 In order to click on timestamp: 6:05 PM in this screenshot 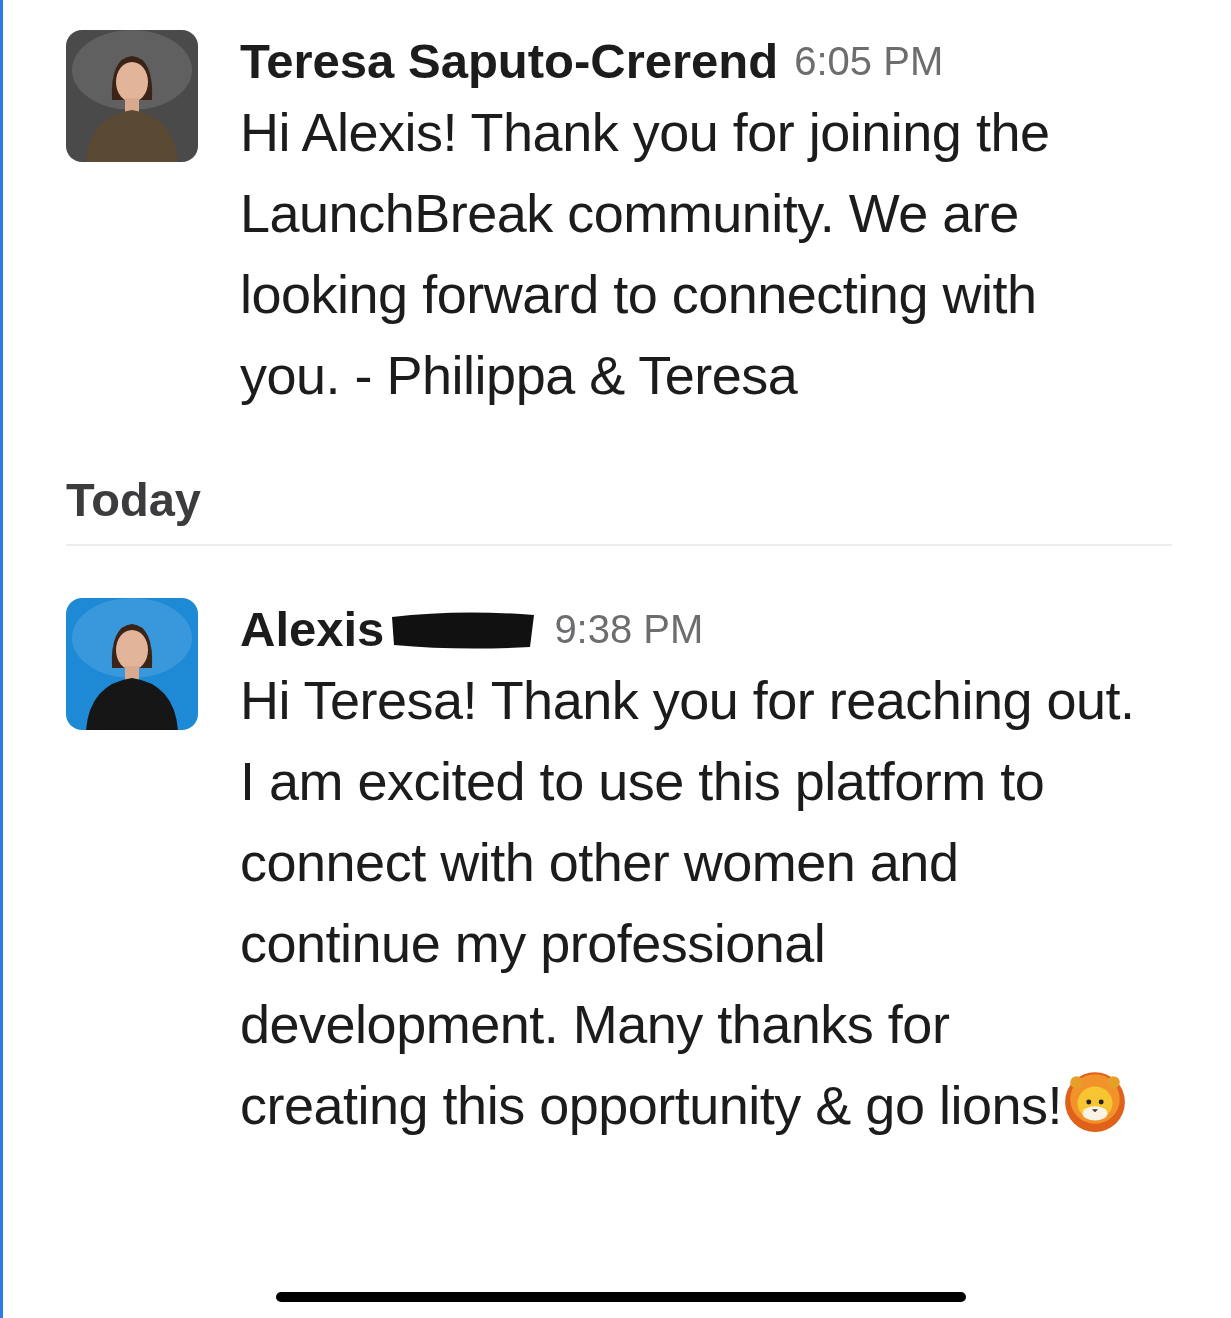, I will do `click(869, 61)`.